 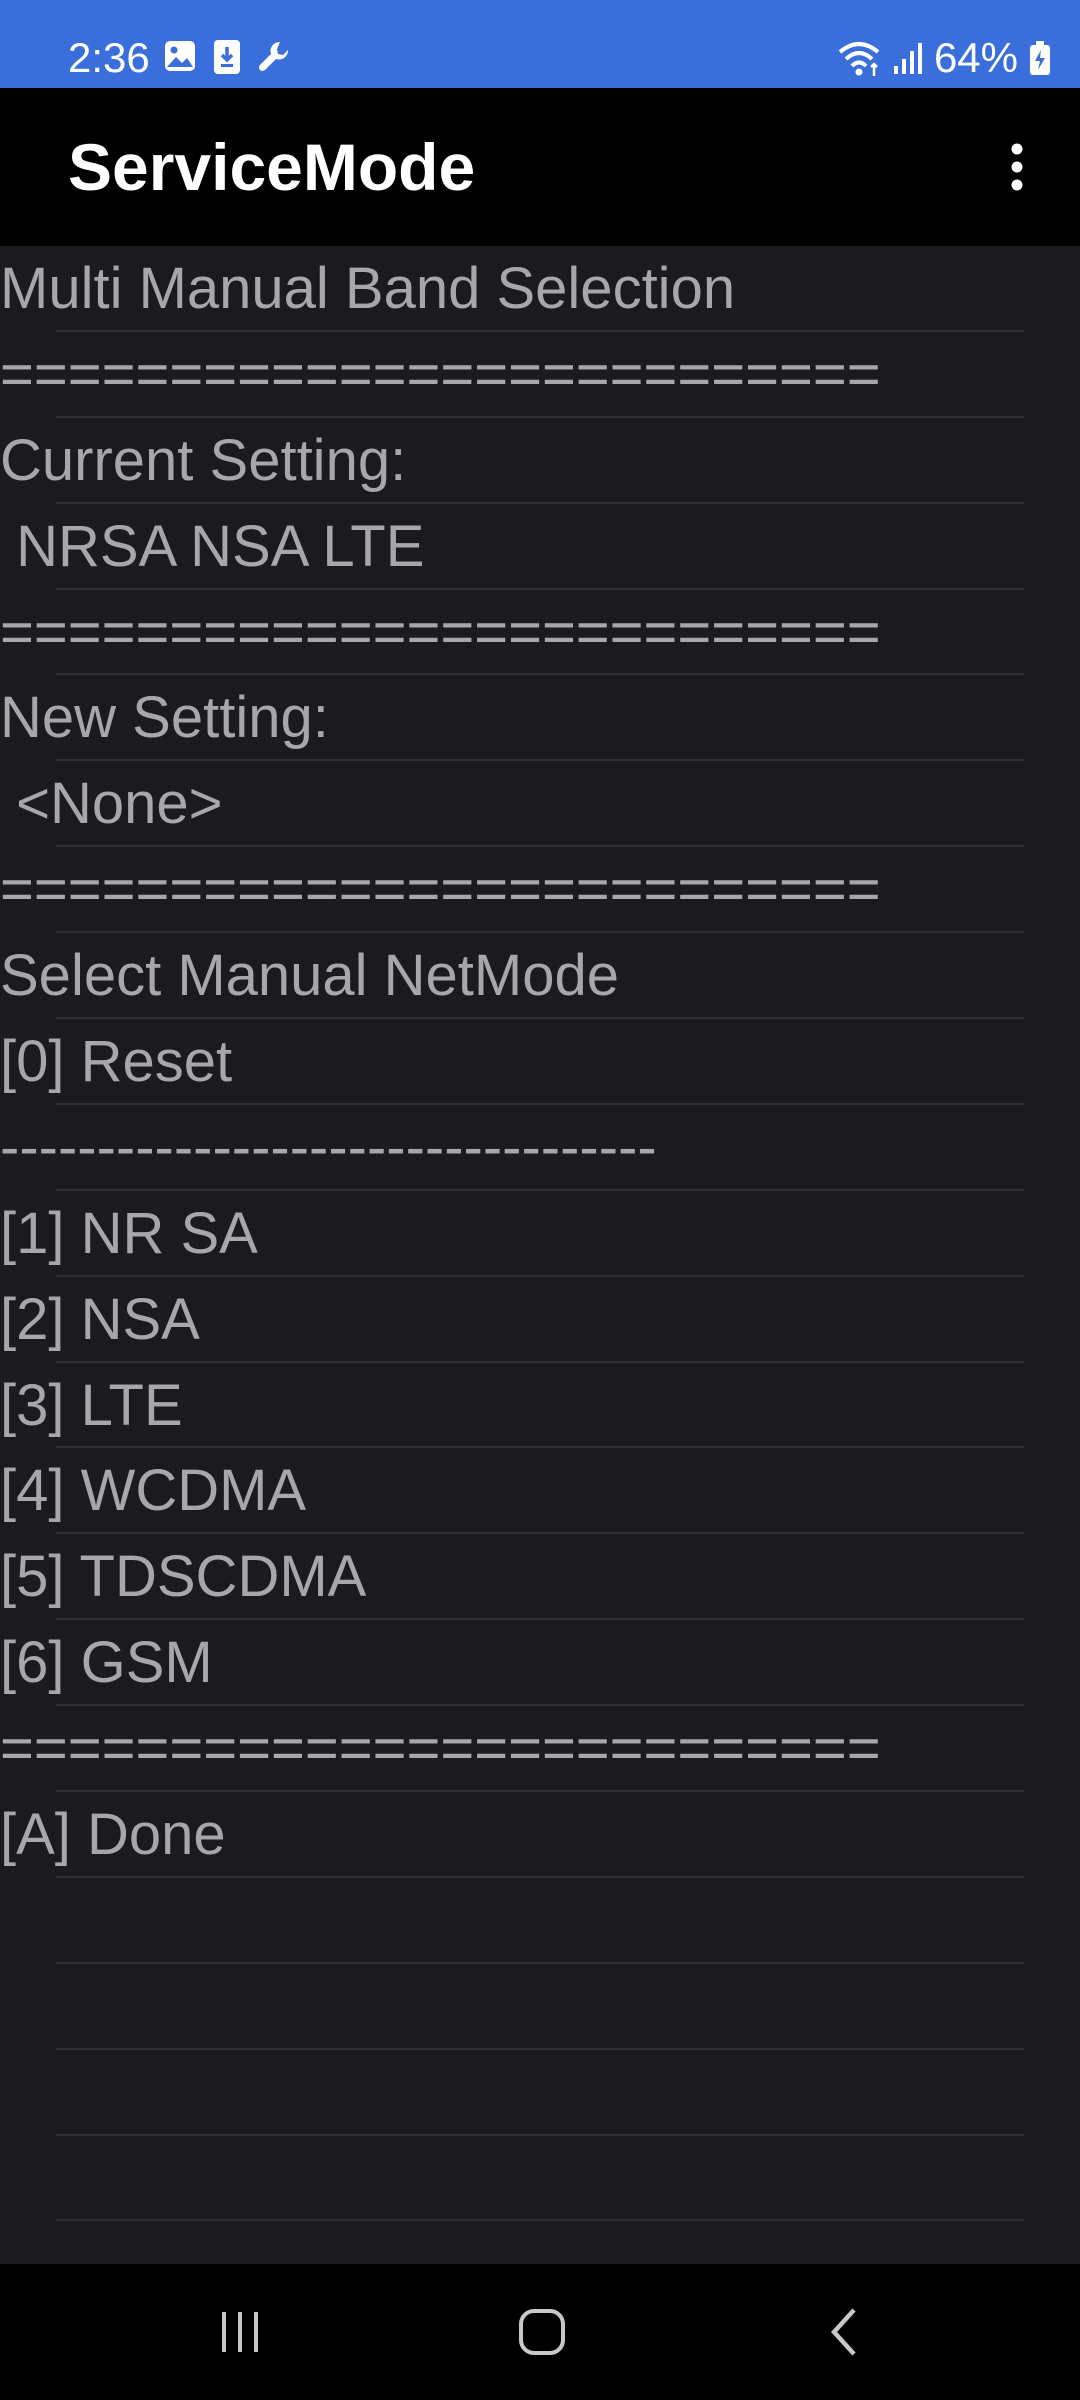 What do you see at coordinates (540, 461) in the screenshot?
I see `menu-line-current-setting-label: Current Setting:` at bounding box center [540, 461].